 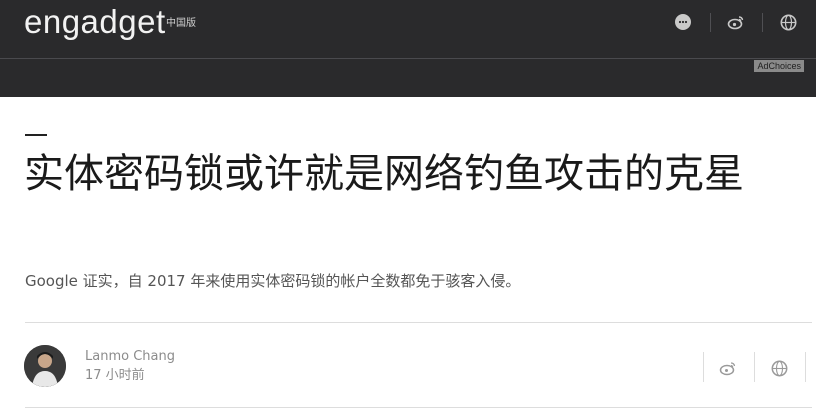 What do you see at coordinates (95, 22) in the screenshot?
I see `engadget-logo: engadget` at bounding box center [95, 22].